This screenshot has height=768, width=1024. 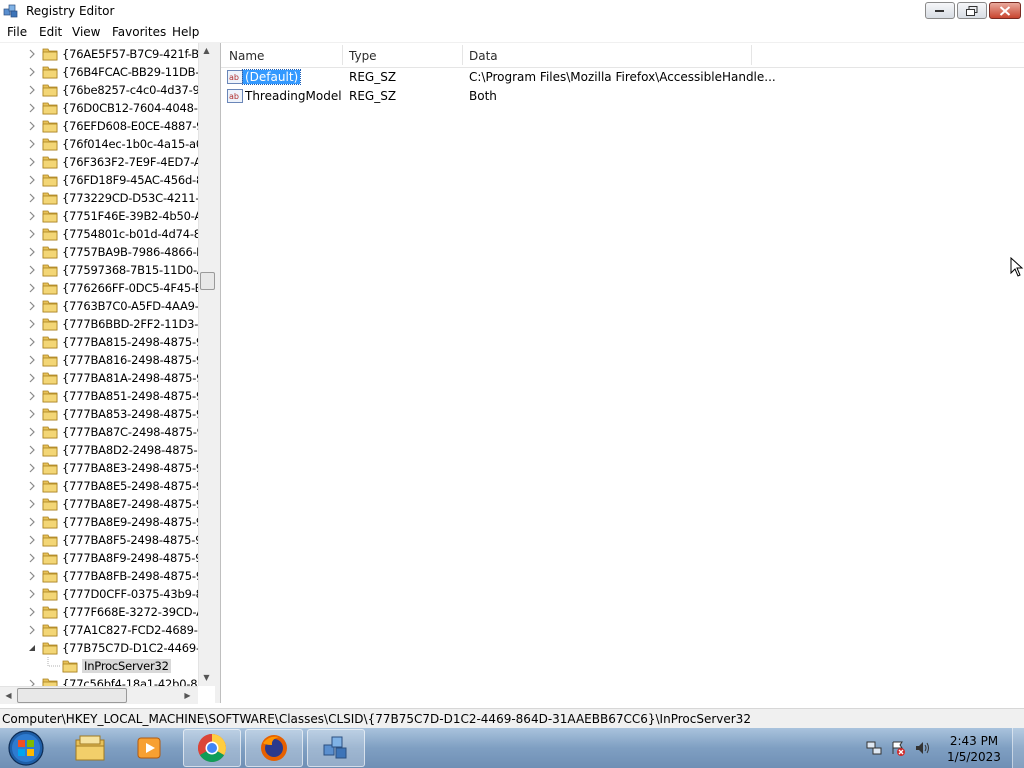 What do you see at coordinates (32, 648) in the screenshot?
I see `collapse-arrow-icon` at bounding box center [32, 648].